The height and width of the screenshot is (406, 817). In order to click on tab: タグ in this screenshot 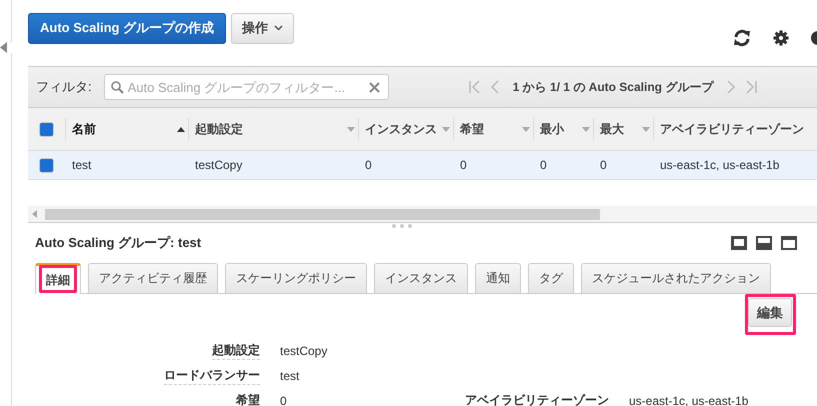, I will do `click(551, 278)`.